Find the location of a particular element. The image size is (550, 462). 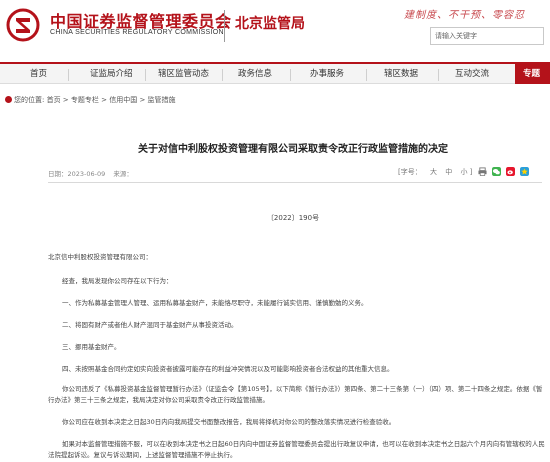

font-size-large: 大 is located at coordinates (433, 172).